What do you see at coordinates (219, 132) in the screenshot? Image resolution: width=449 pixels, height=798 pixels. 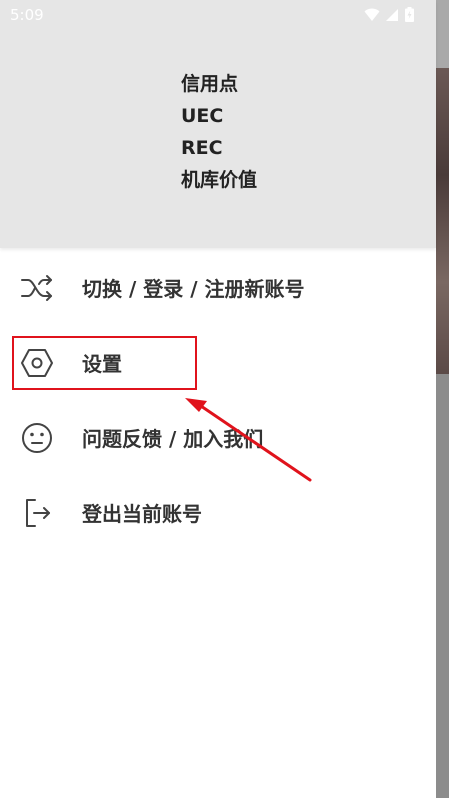 I see `account-stats: 信用点 UEC REC 机库价值` at bounding box center [219, 132].